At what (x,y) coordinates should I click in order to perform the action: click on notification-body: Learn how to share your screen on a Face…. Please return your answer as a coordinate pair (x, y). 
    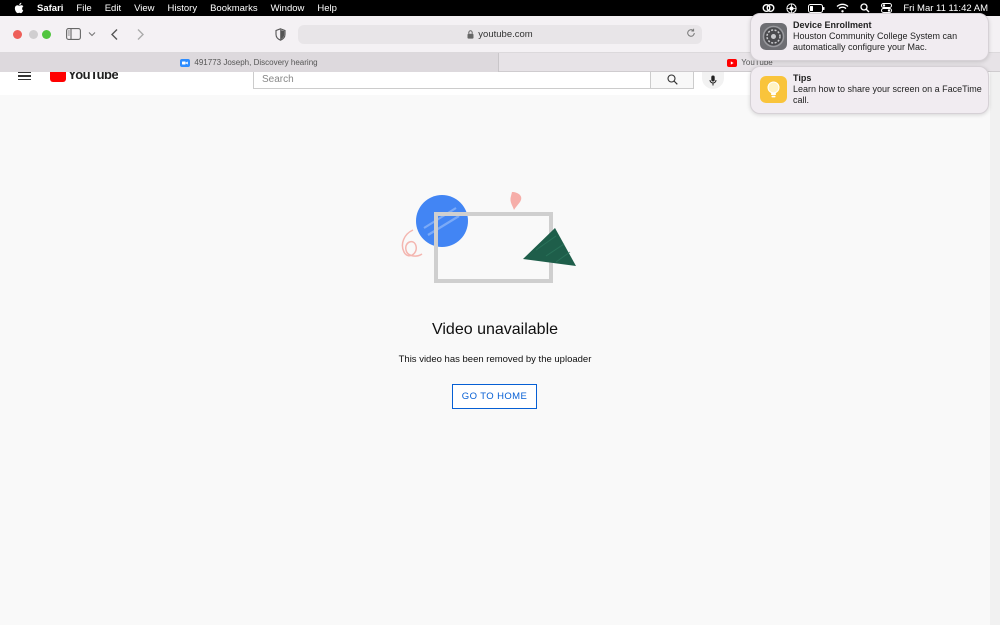
    Looking at the image, I should click on (887, 94).